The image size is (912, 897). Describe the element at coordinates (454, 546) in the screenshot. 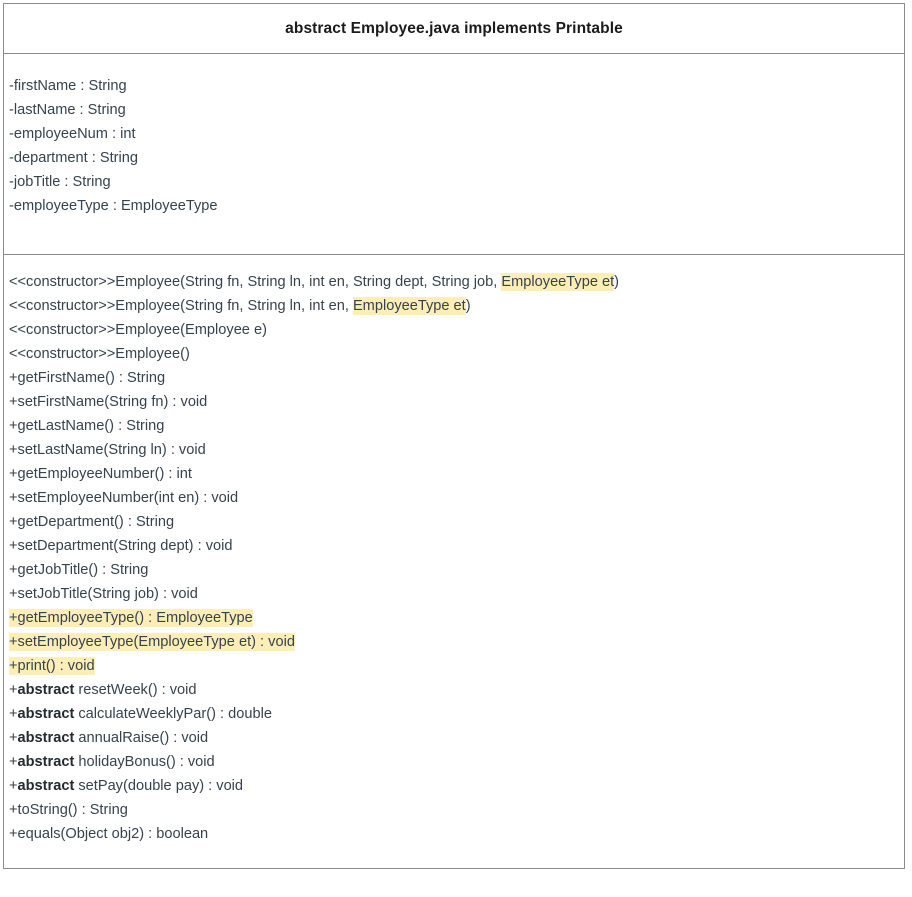

I see `uml-operation-row: +setDepartment(String dept) : void` at that location.